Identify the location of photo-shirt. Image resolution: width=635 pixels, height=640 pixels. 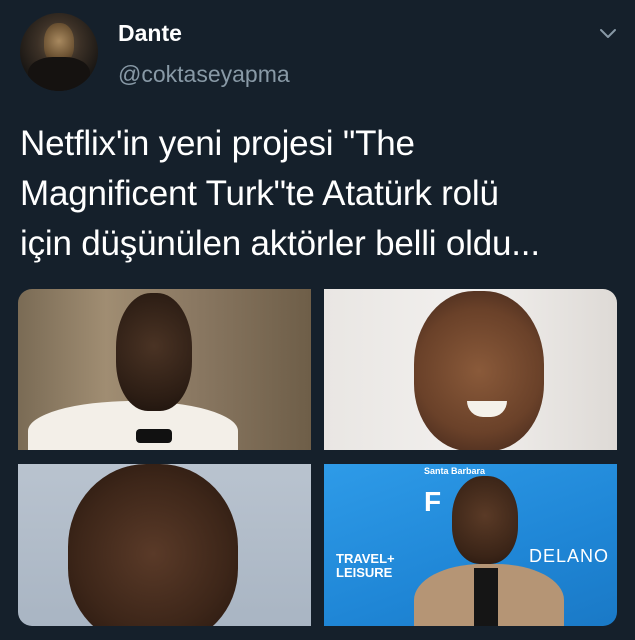
(486, 597).